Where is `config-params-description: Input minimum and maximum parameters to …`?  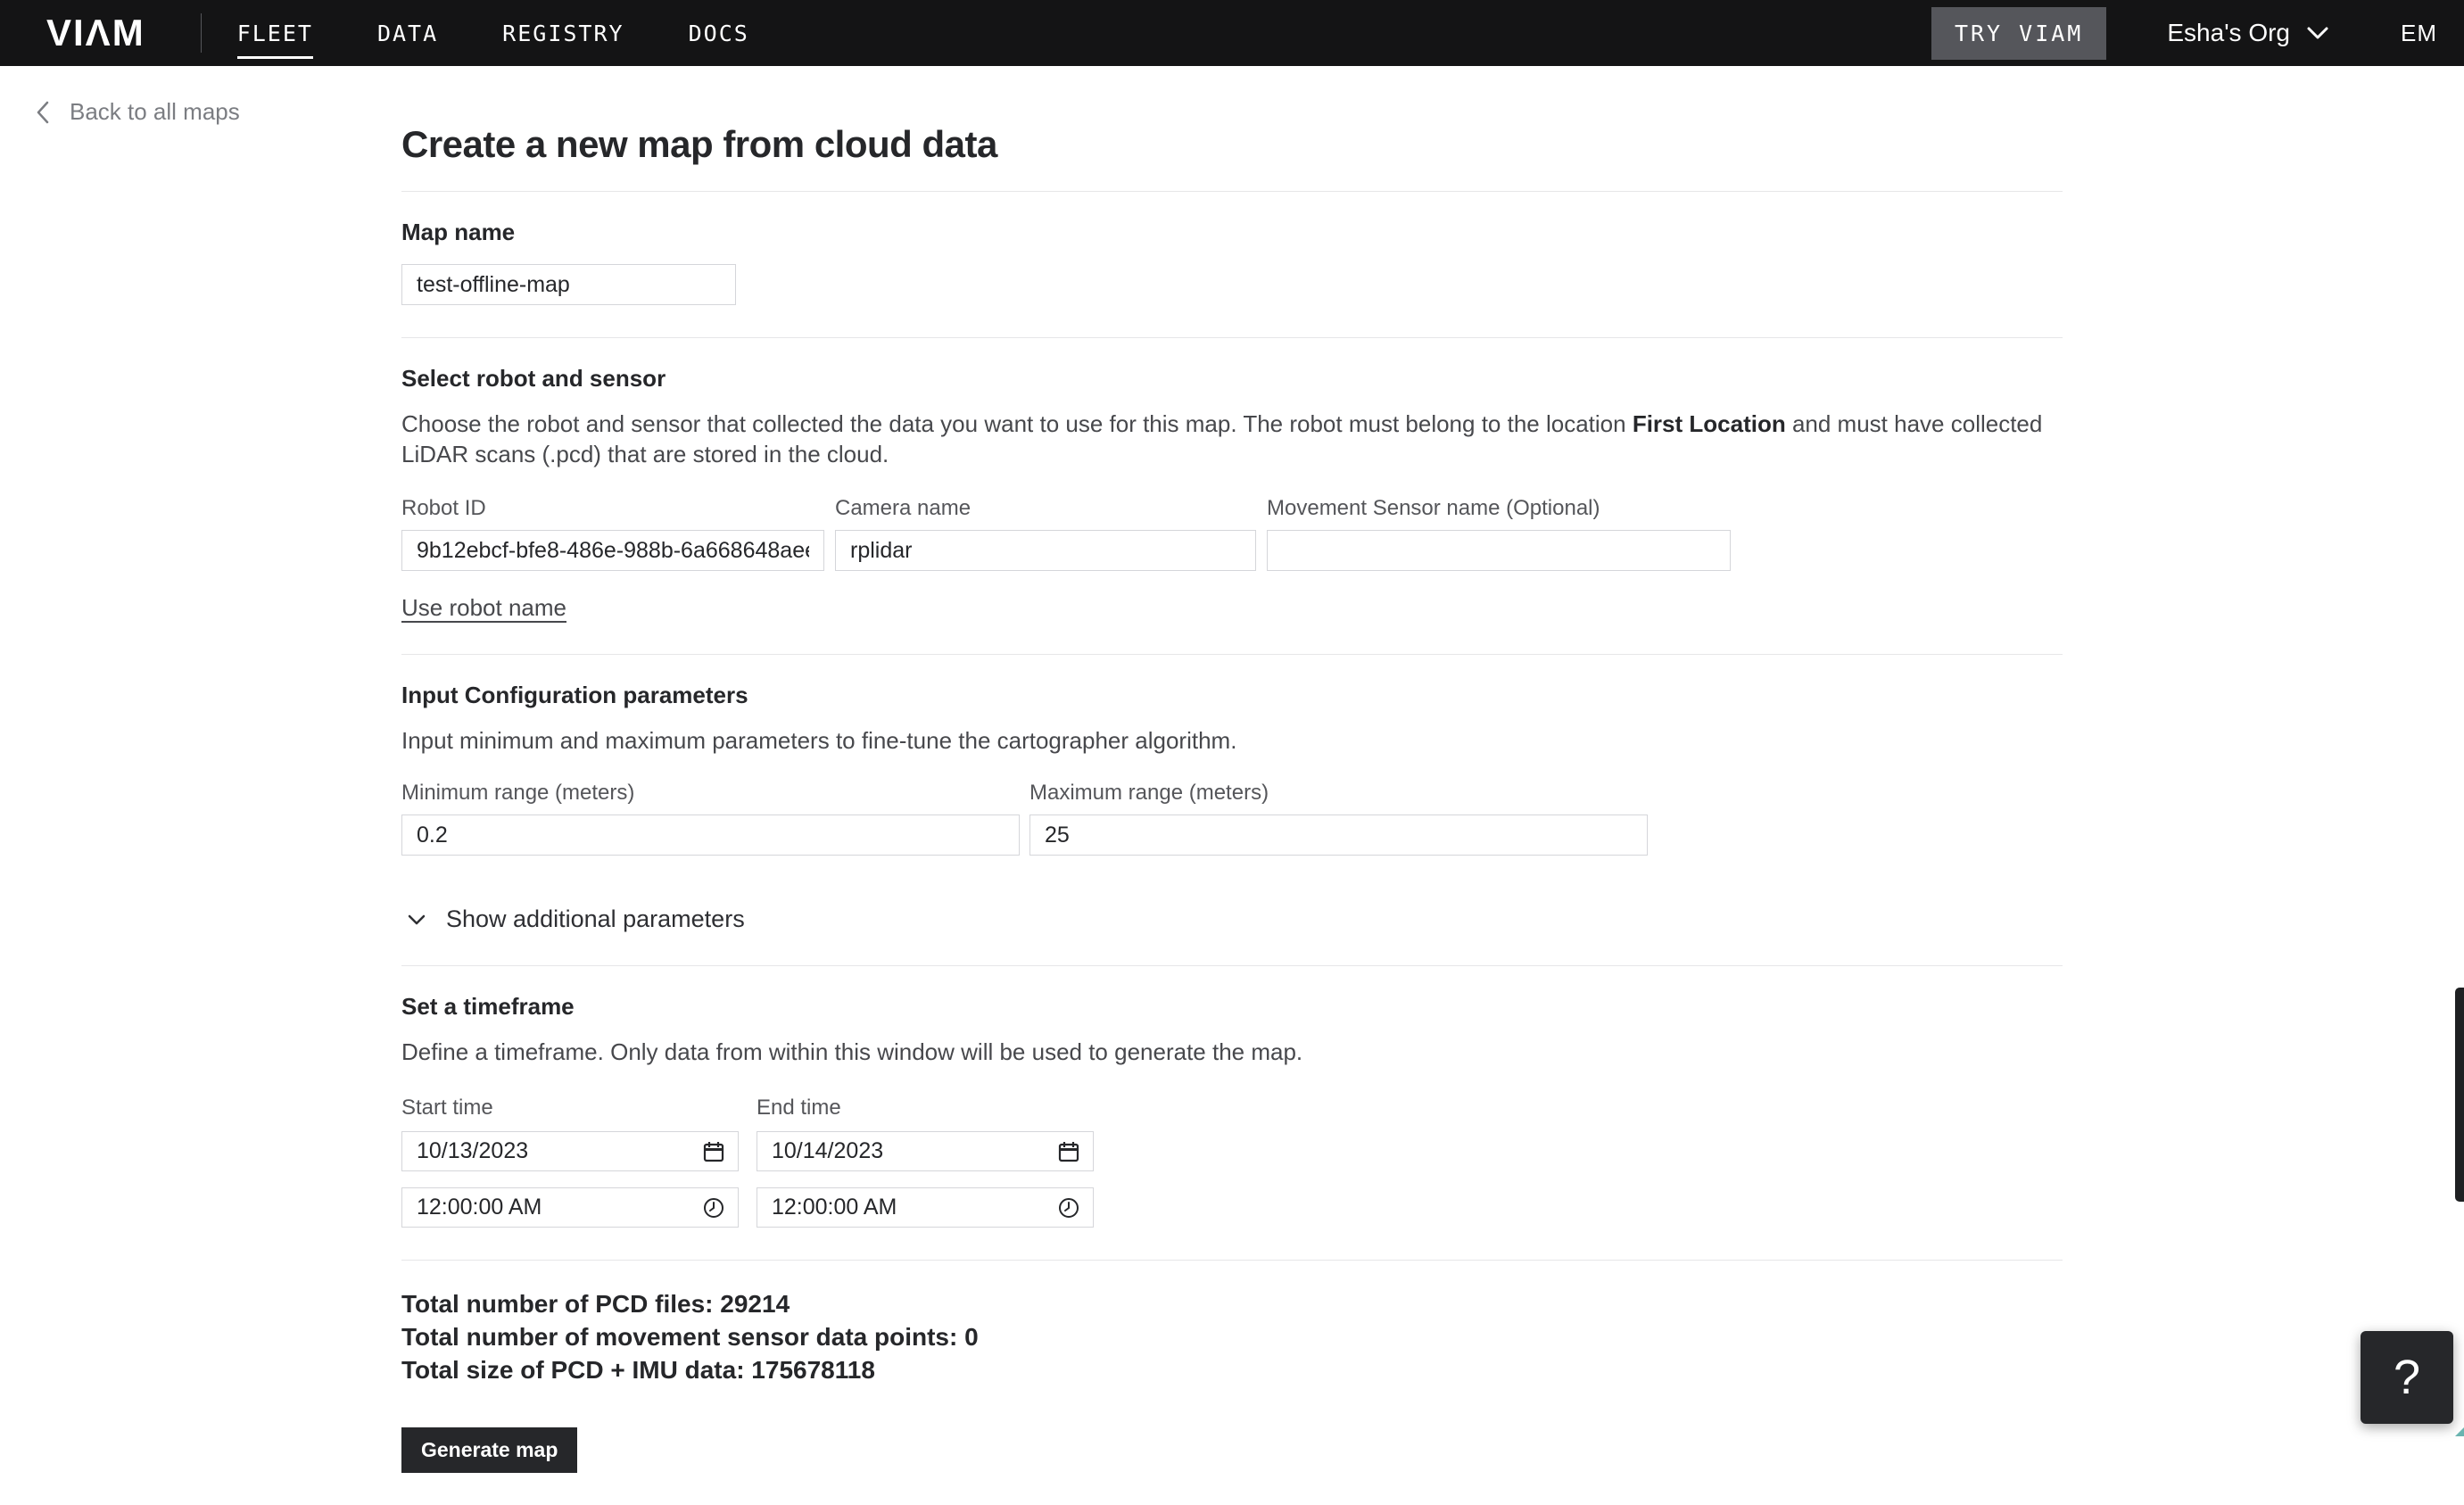
config-params-description: Input minimum and maximum parameters to … is located at coordinates (1232, 741).